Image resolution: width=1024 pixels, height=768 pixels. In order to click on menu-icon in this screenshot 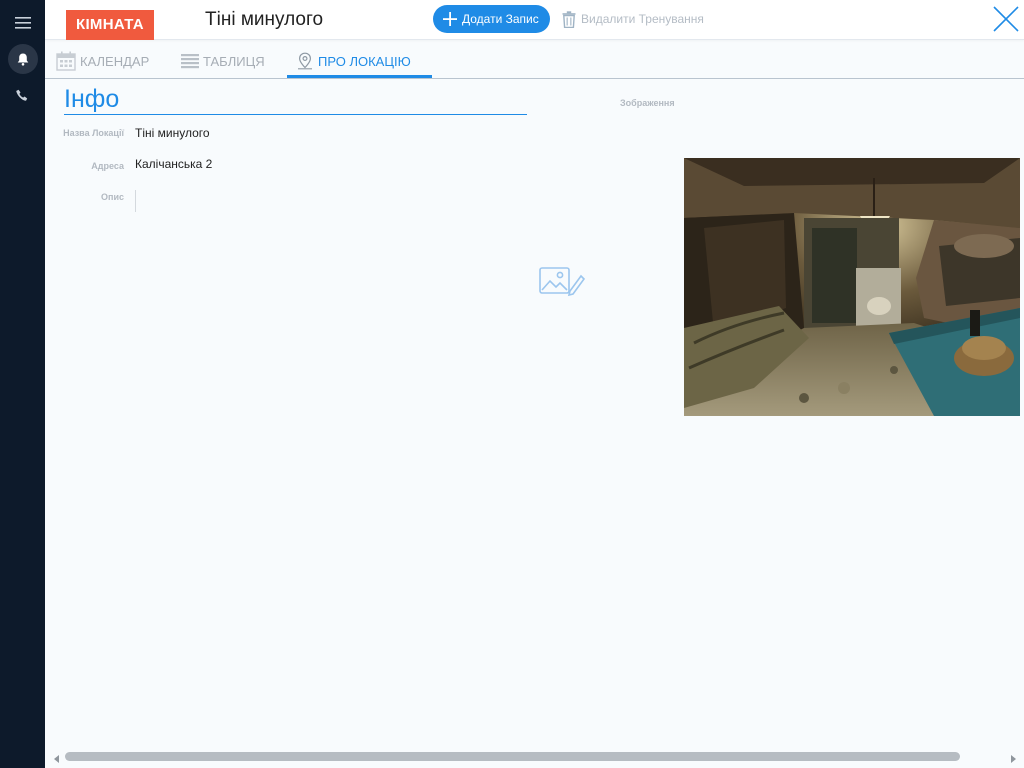, I will do `click(22, 23)`.